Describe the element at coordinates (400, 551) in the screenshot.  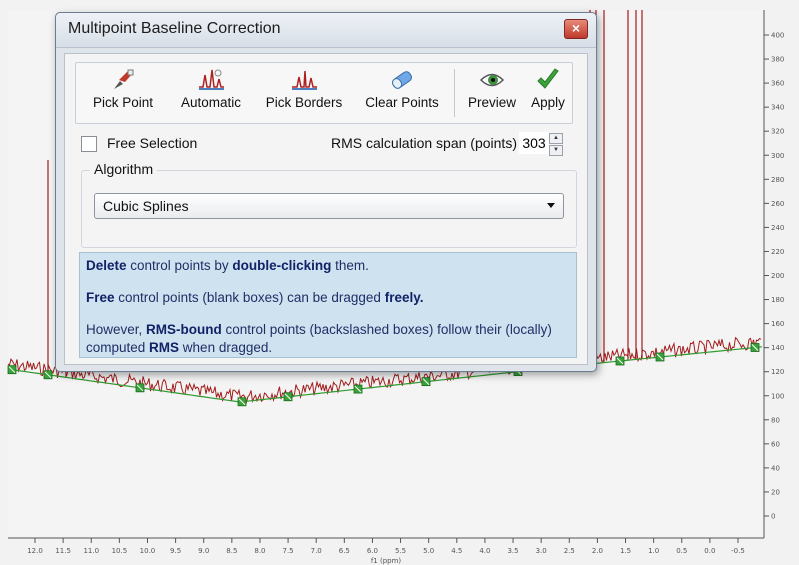
I see `x-tick-label: 5.5` at that location.